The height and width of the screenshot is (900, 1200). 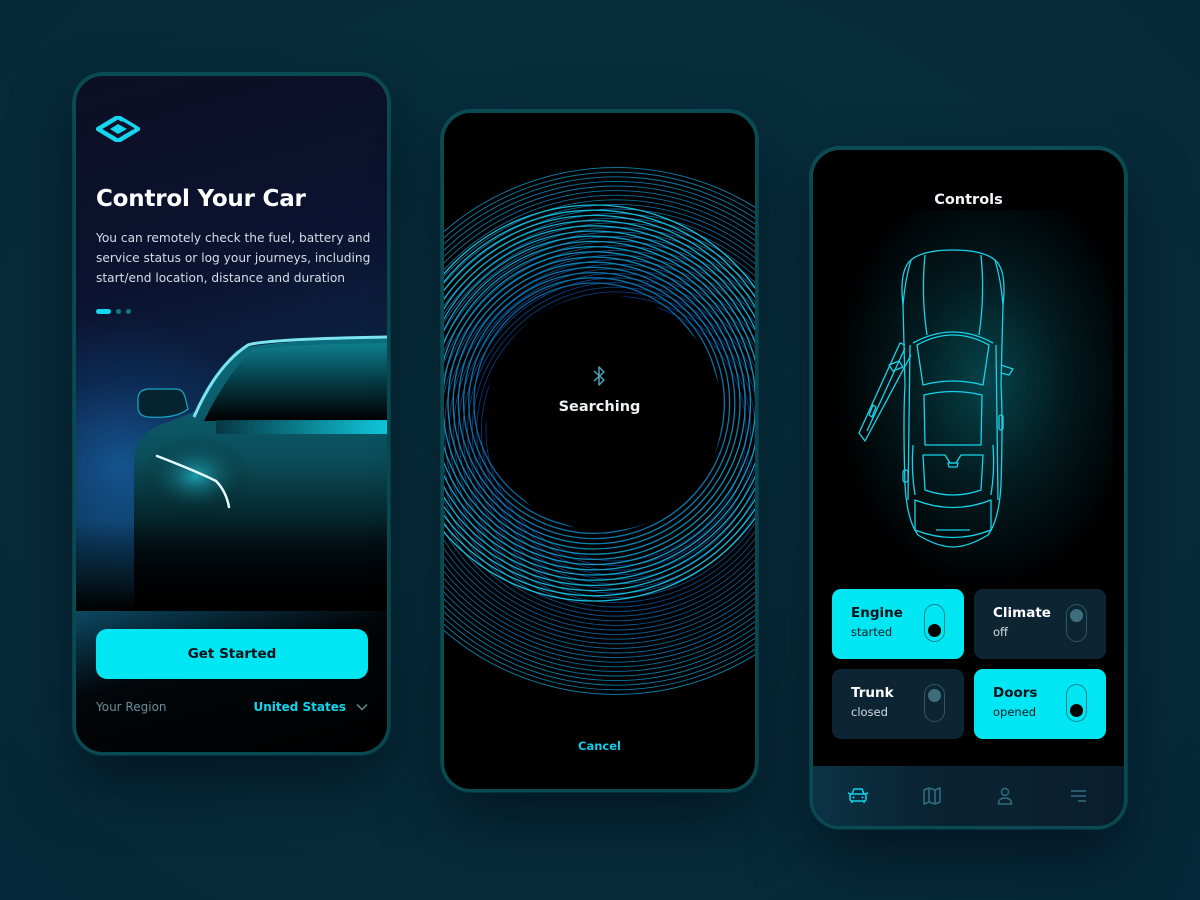 What do you see at coordinates (872, 693) in the screenshot?
I see `tile-name: Trunk` at bounding box center [872, 693].